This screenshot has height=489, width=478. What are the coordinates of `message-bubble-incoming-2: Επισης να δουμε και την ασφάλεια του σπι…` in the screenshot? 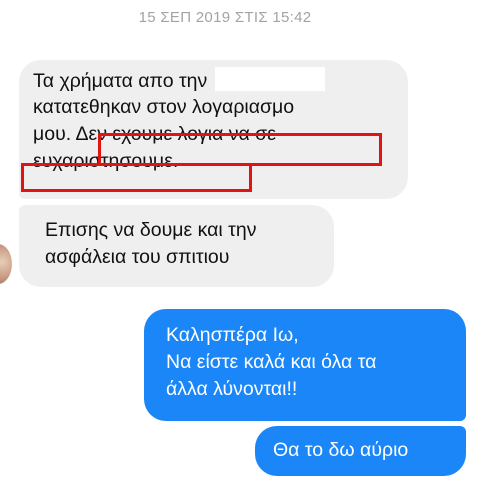 It's located at (176, 246).